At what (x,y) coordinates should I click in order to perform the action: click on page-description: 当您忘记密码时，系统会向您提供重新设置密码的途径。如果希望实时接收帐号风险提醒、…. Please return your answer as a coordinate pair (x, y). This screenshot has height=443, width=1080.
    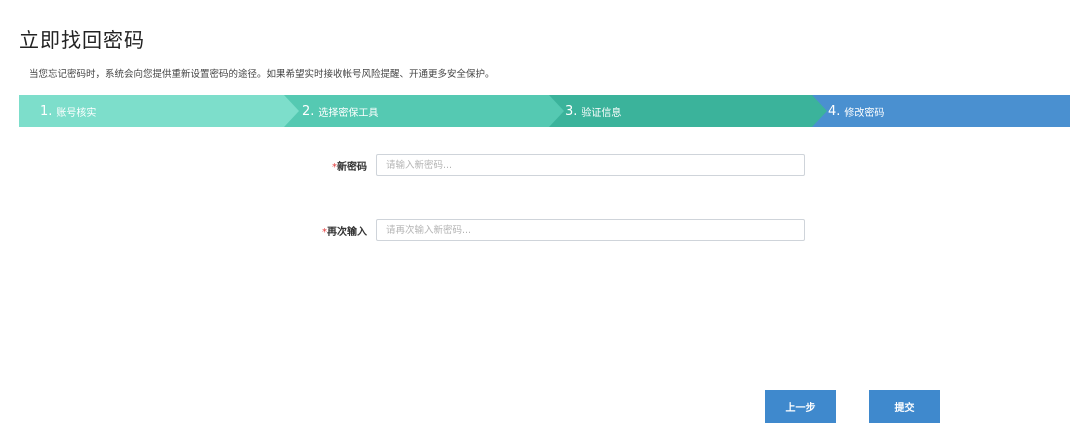
    Looking at the image, I should click on (262, 74).